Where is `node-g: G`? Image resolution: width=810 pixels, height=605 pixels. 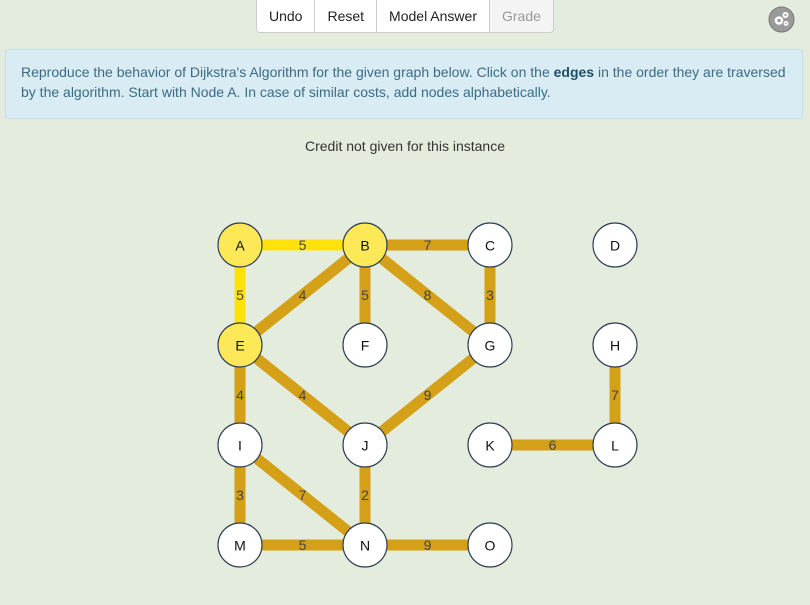 node-g: G is located at coordinates (490, 345).